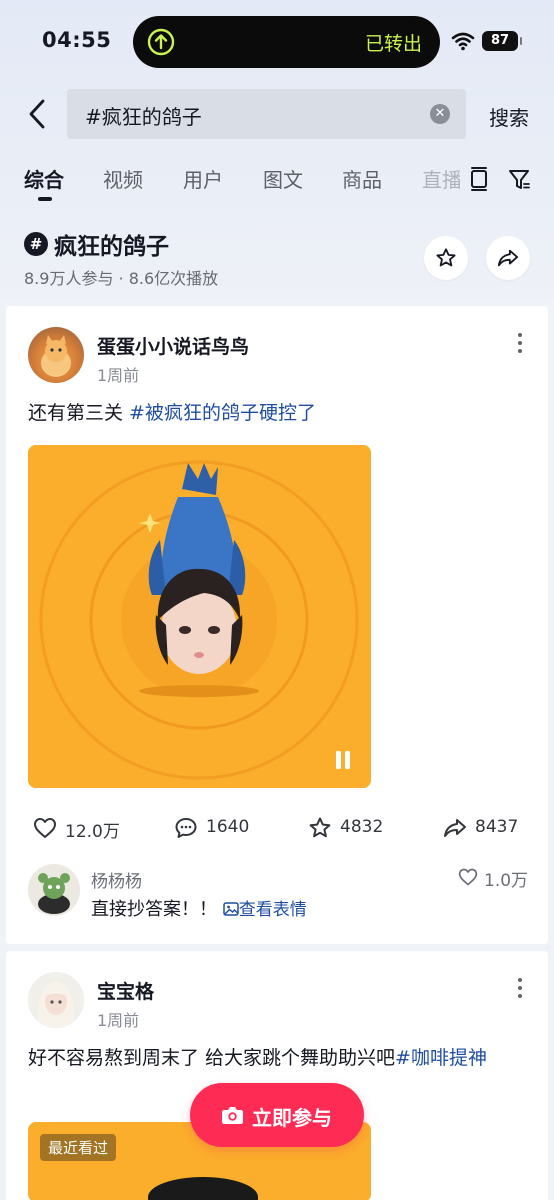  Describe the element at coordinates (123, 178) in the screenshot. I see `tab-videos: 视频` at that location.